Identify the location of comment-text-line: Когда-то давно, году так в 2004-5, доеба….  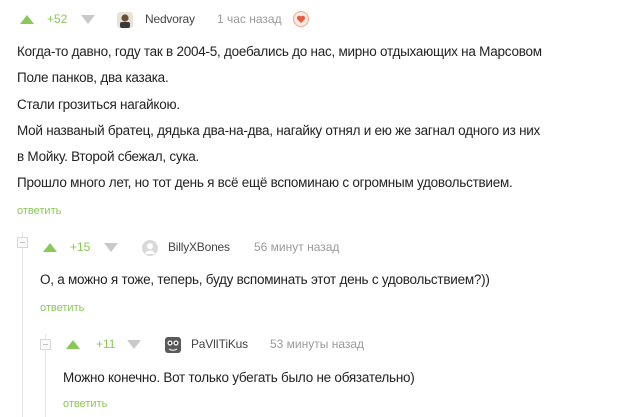
(279, 51).